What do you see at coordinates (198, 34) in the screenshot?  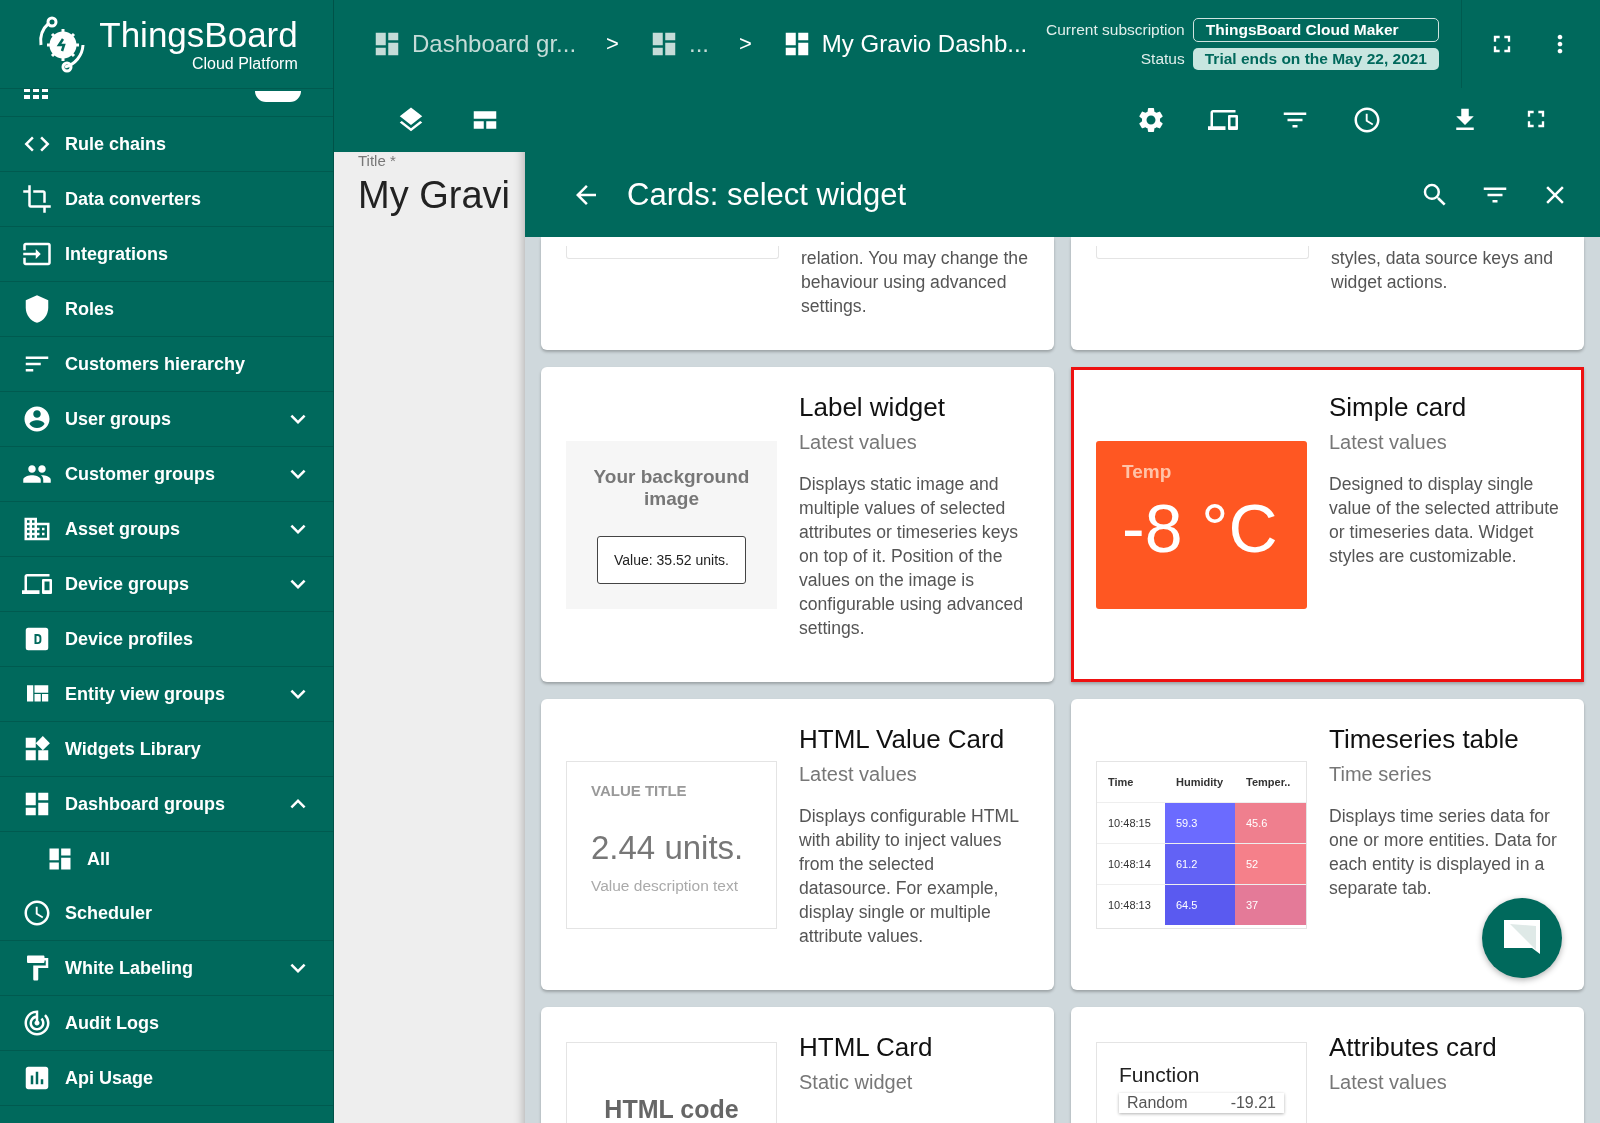 I see `brand-name: ThingsBoard` at bounding box center [198, 34].